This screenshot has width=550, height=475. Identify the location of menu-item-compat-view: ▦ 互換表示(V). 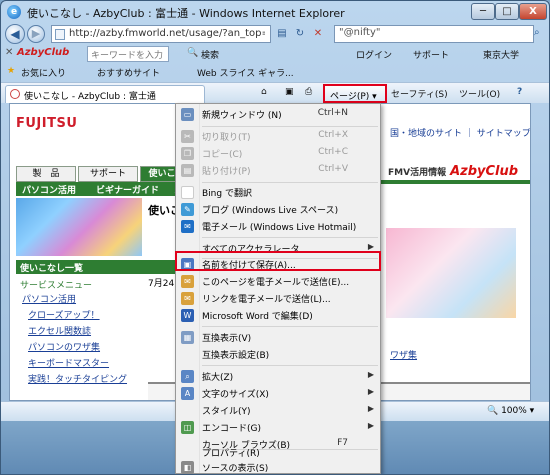
(278, 337).